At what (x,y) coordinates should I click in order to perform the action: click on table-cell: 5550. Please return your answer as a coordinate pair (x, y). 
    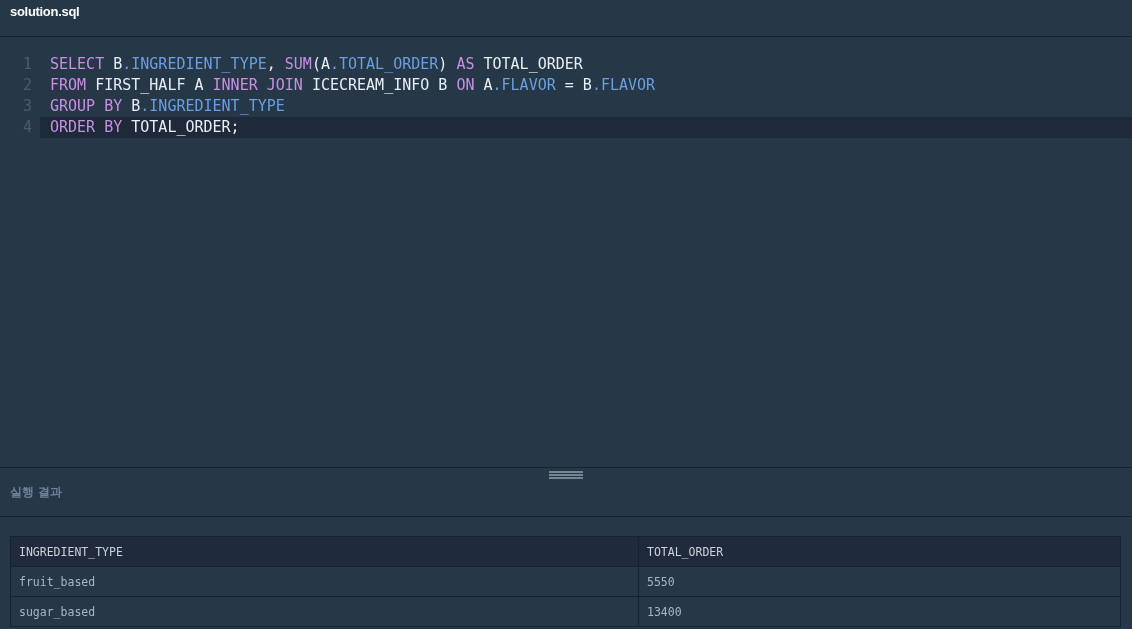
    Looking at the image, I should click on (879, 581).